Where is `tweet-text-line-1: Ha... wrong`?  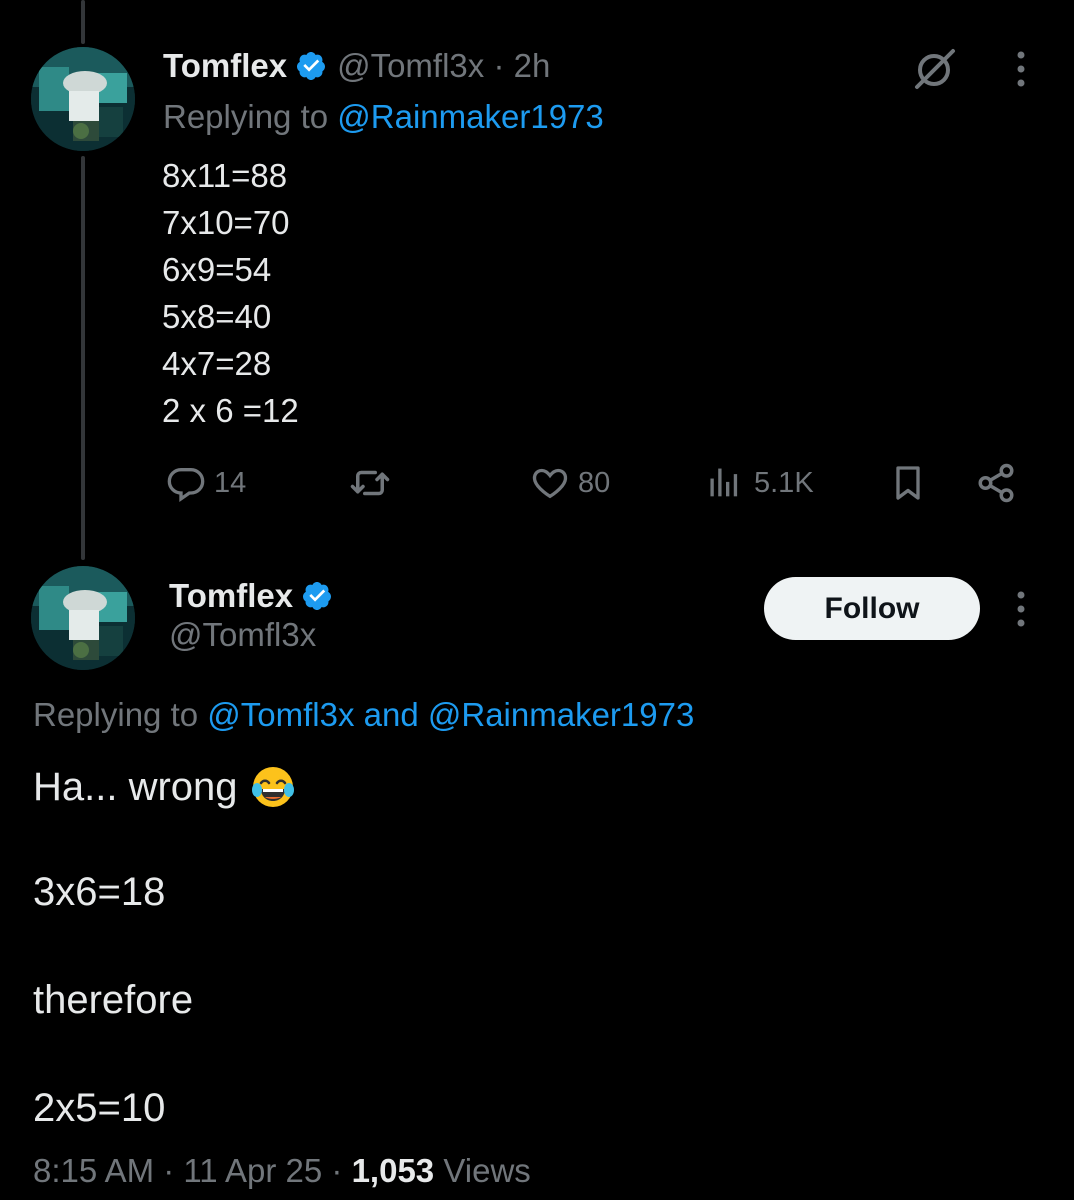
tweet-text-line-1: Ha... wrong is located at coordinates (135, 786).